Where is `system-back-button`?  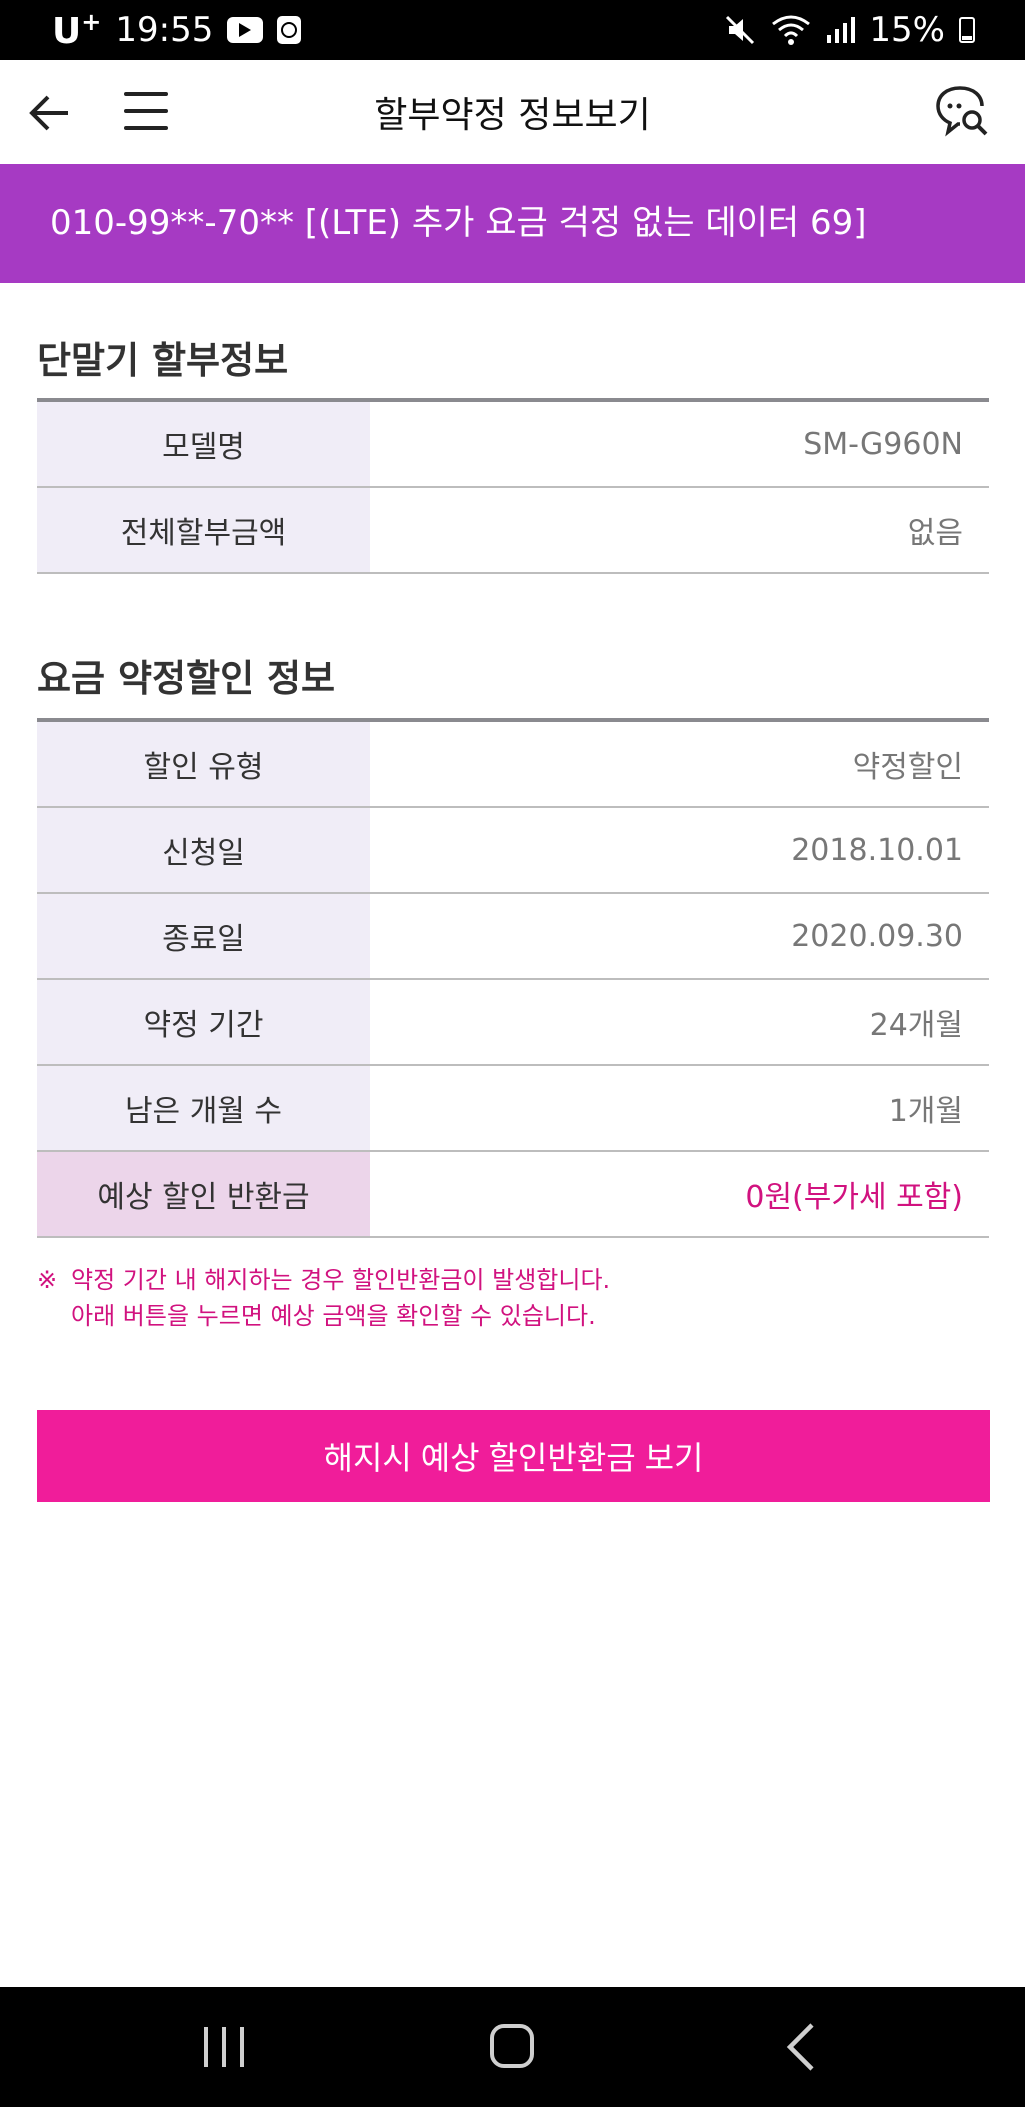
system-back-button is located at coordinates (802, 2047).